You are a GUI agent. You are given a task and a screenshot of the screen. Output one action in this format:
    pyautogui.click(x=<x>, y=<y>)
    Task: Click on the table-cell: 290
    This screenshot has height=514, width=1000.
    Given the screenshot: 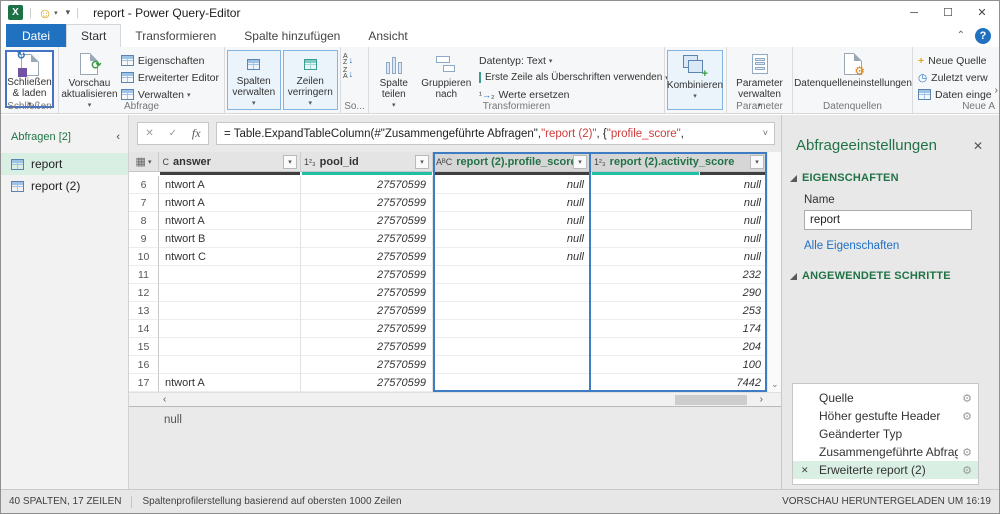 What is the action you would take?
    pyautogui.click(x=679, y=293)
    